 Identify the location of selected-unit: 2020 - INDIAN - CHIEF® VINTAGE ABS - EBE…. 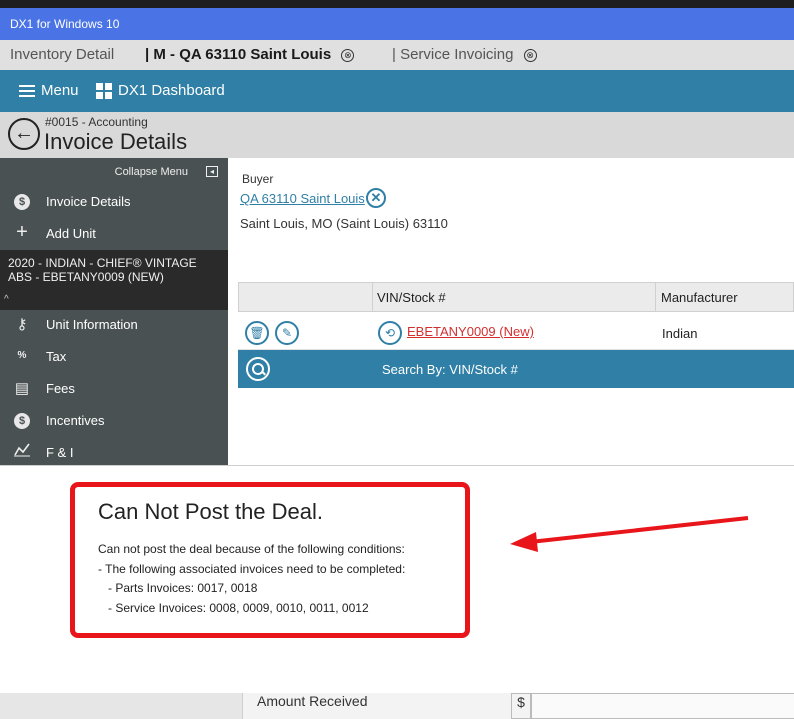
(114, 280).